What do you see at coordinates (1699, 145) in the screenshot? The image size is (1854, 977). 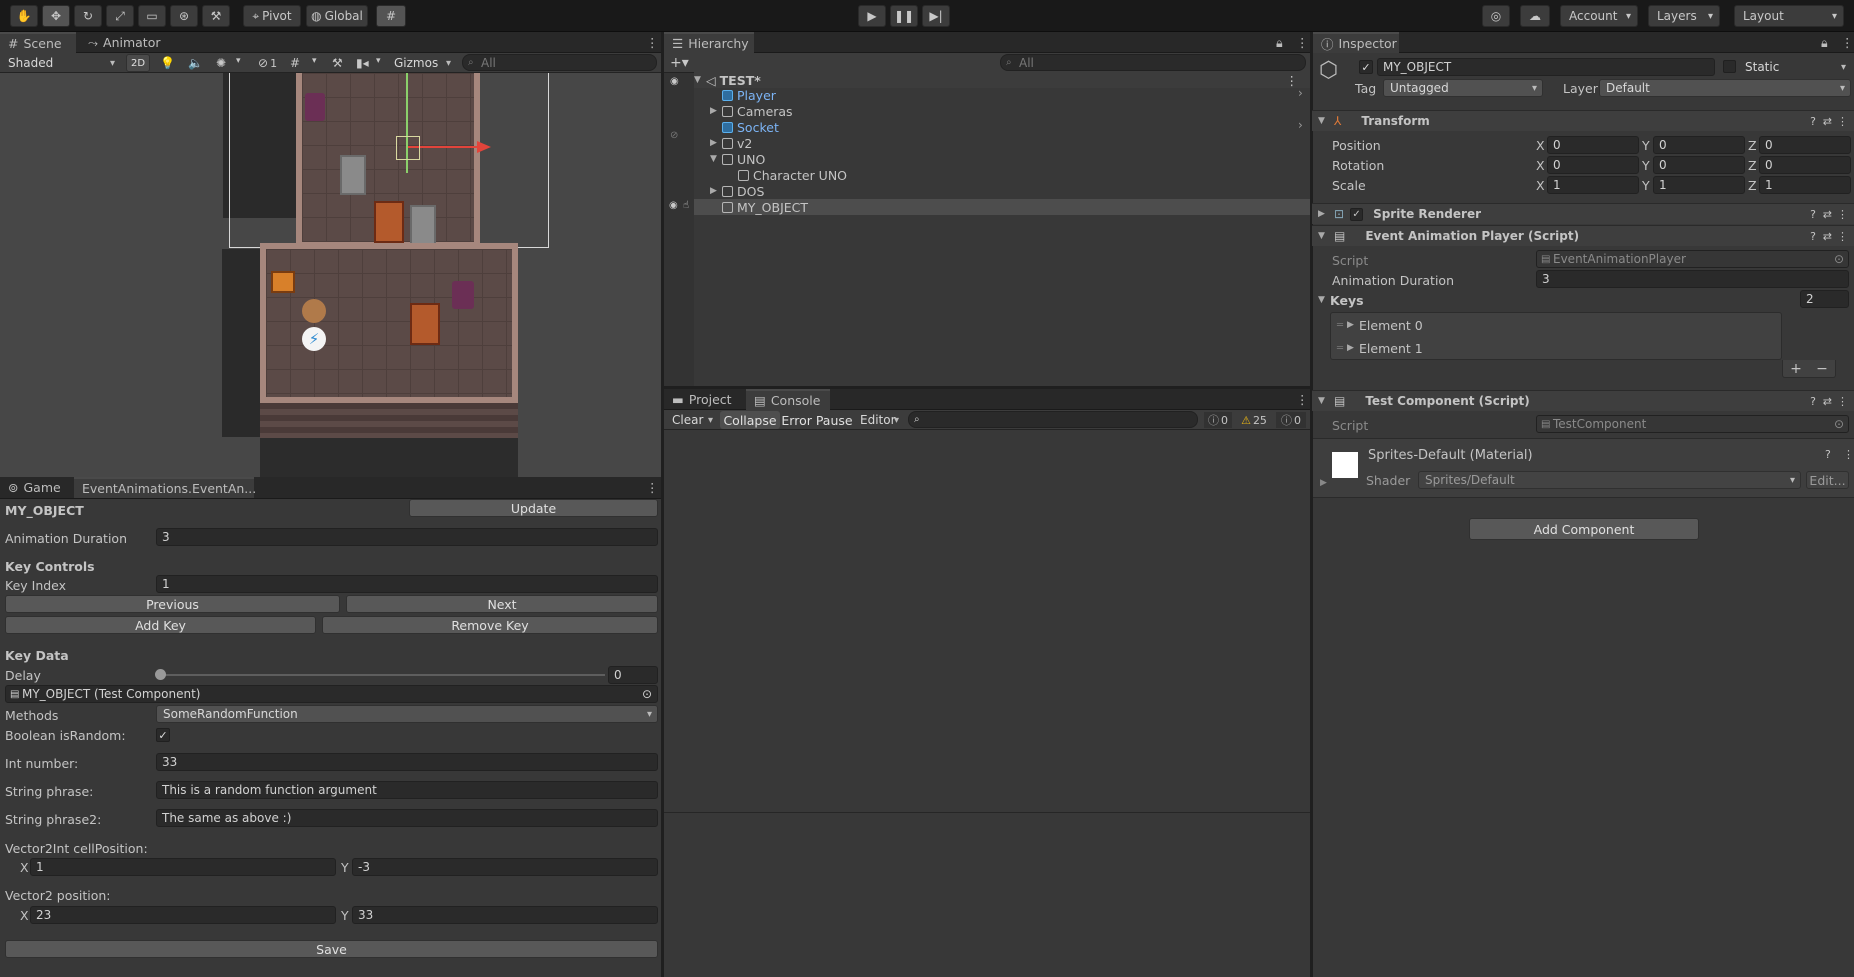 I see `transform-position-y-field: 0` at bounding box center [1699, 145].